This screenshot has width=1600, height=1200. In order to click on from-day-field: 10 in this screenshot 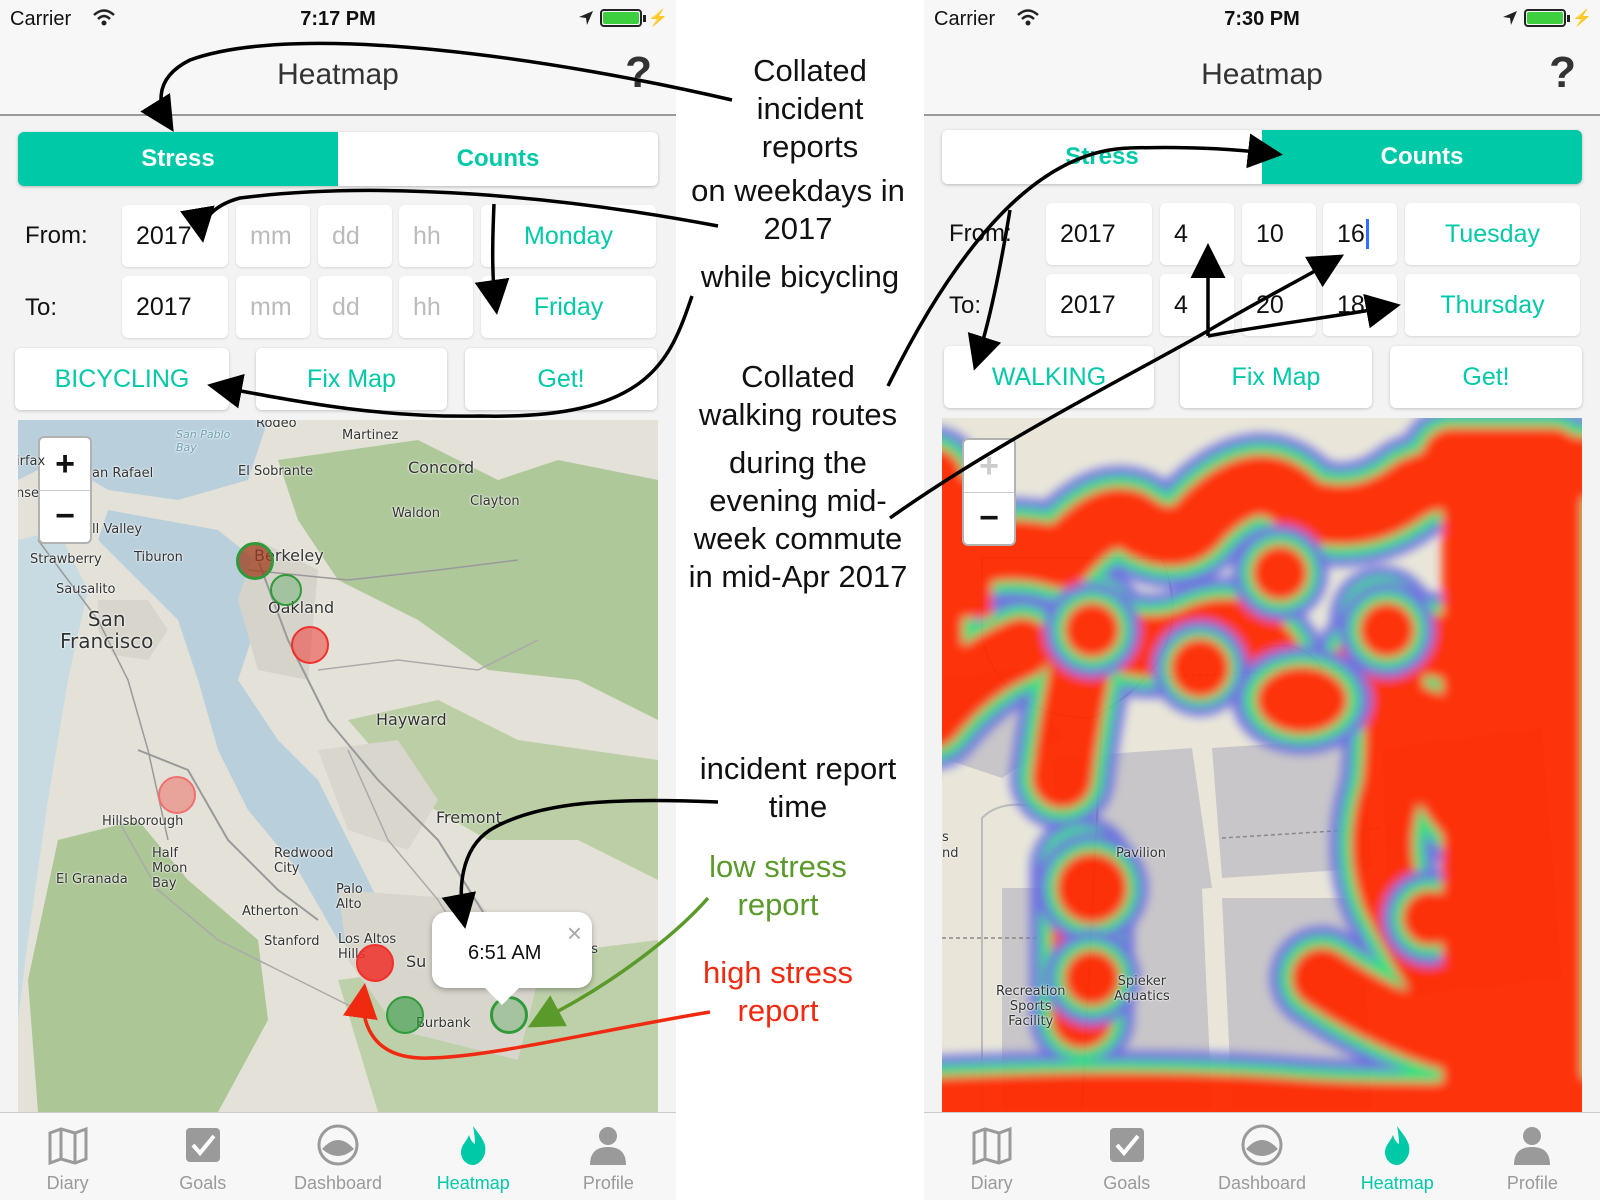, I will do `click(1279, 234)`.